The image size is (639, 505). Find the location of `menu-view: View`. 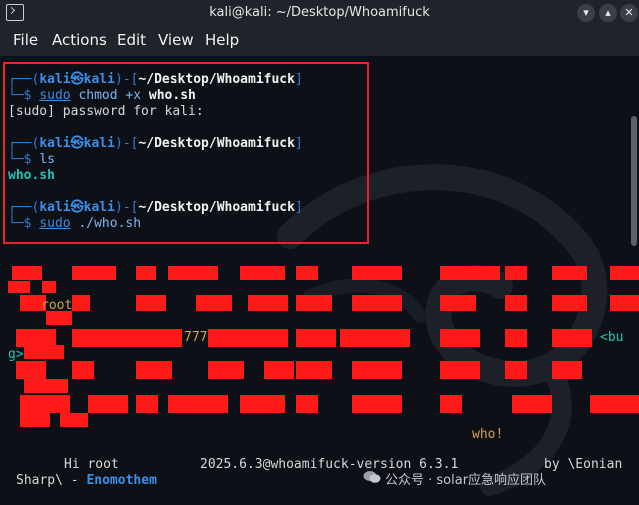

menu-view: View is located at coordinates (176, 40).